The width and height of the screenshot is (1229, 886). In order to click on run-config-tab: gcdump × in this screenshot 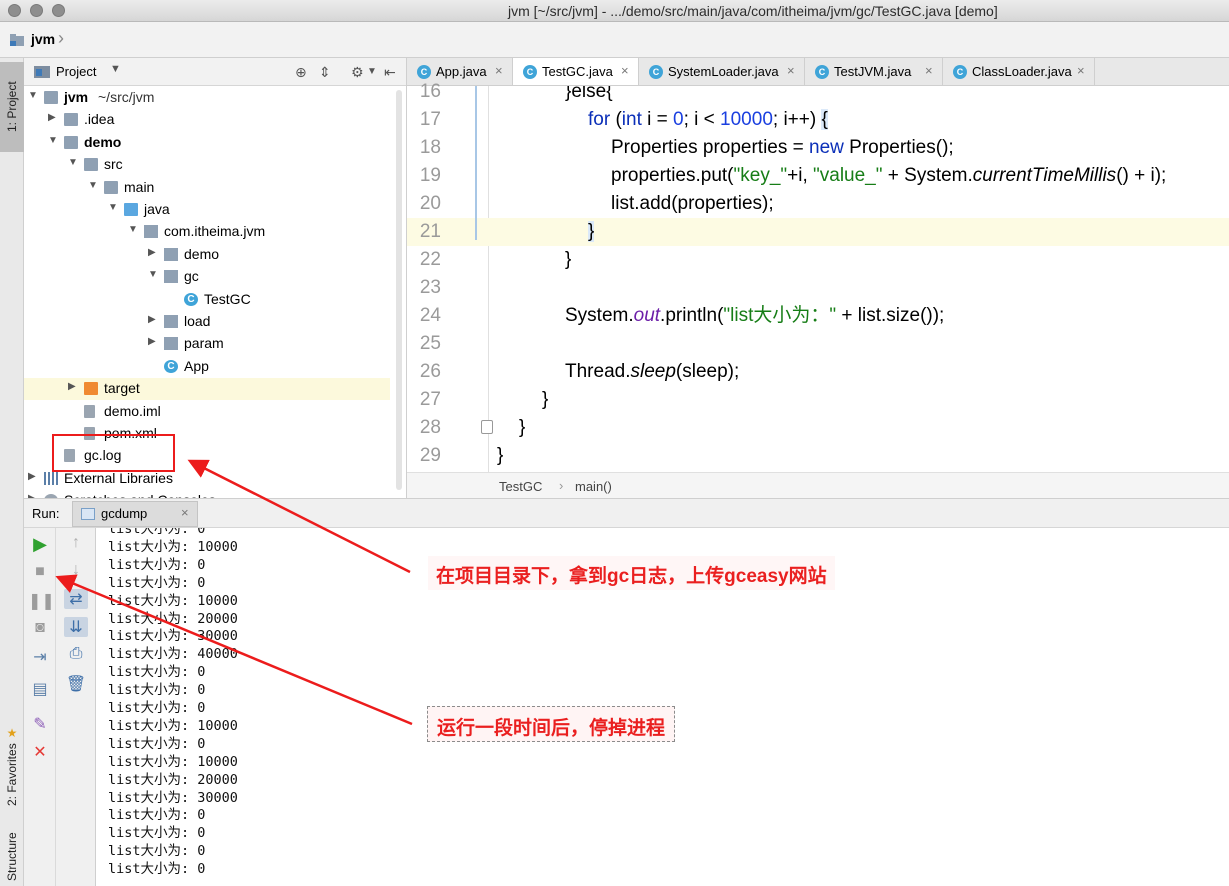, I will do `click(135, 514)`.